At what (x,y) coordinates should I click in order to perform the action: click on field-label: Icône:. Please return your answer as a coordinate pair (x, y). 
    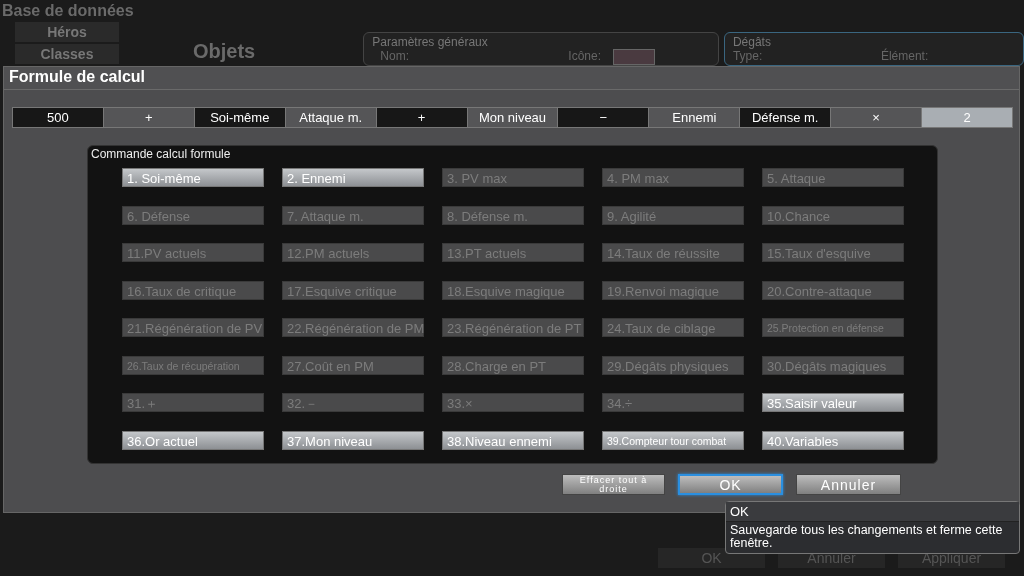
    Looking at the image, I should click on (585, 56).